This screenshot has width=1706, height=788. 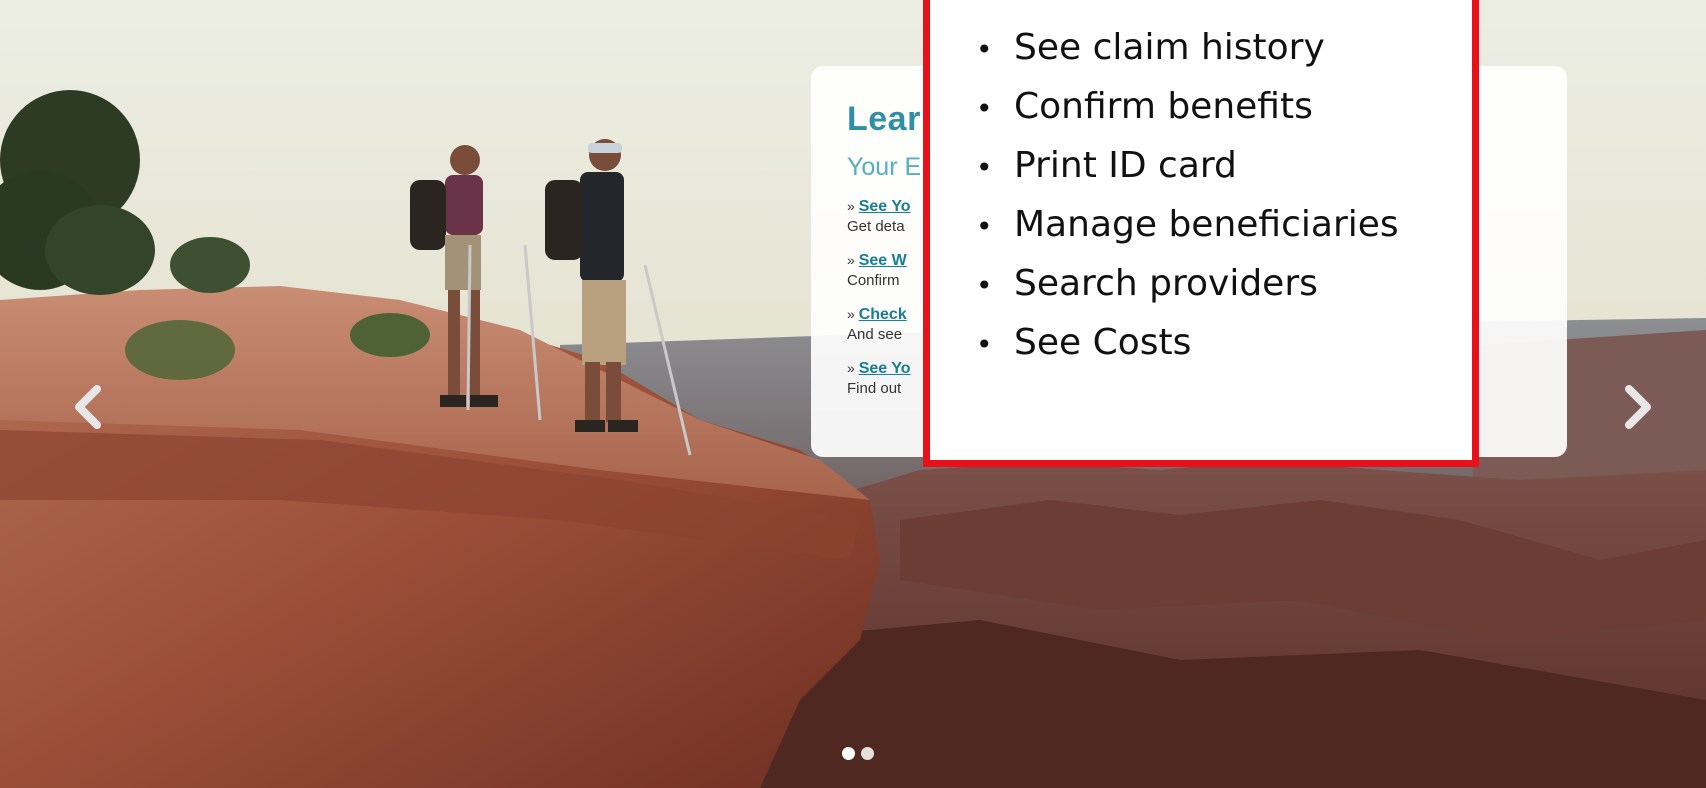 I want to click on feature-label: See Costs, so click(x=1103, y=342).